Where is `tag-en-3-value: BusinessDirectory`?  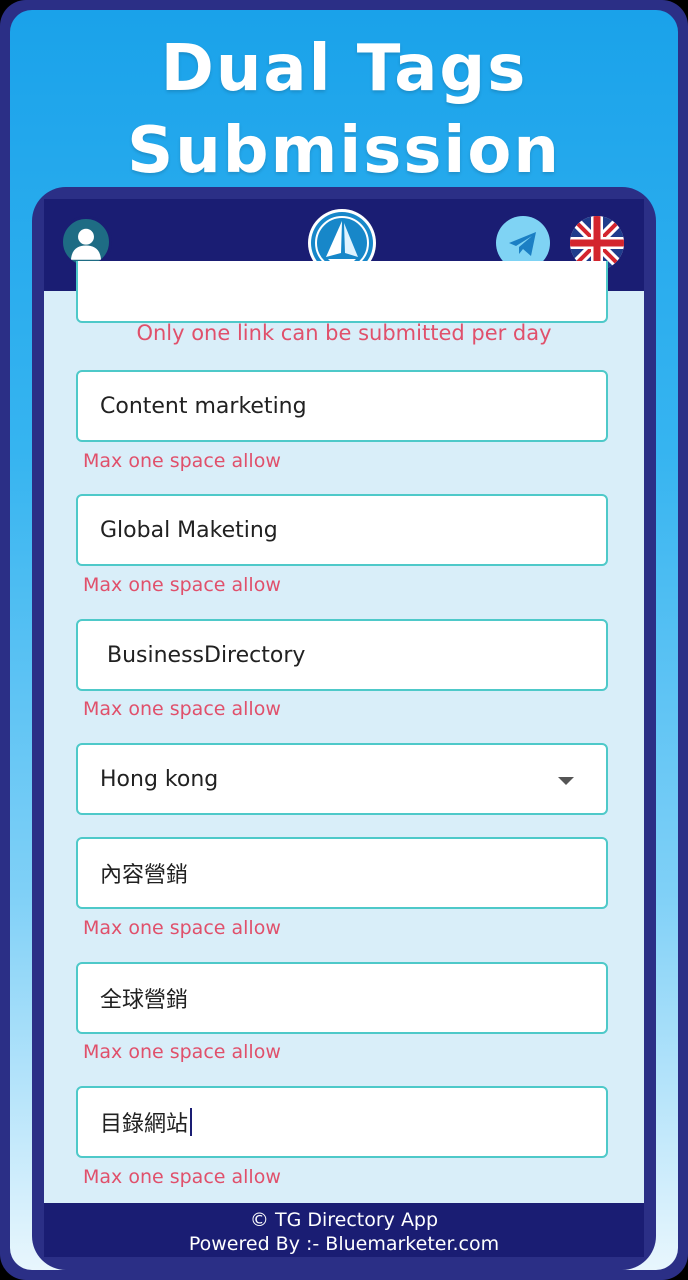 tag-en-3-value: BusinessDirectory is located at coordinates (203, 655).